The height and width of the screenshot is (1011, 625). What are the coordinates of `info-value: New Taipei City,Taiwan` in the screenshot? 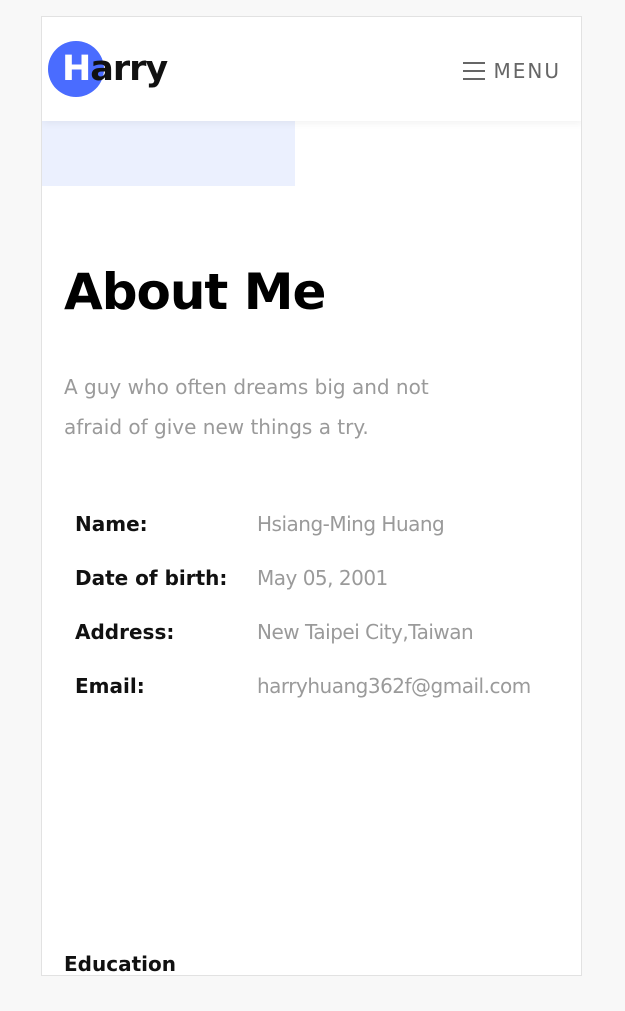 It's located at (365, 632).